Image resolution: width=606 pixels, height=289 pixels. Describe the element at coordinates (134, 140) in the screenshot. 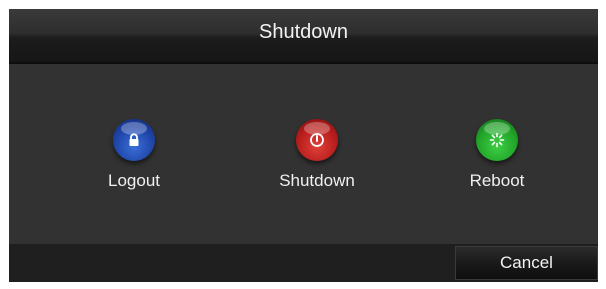

I see `lock-icon` at that location.